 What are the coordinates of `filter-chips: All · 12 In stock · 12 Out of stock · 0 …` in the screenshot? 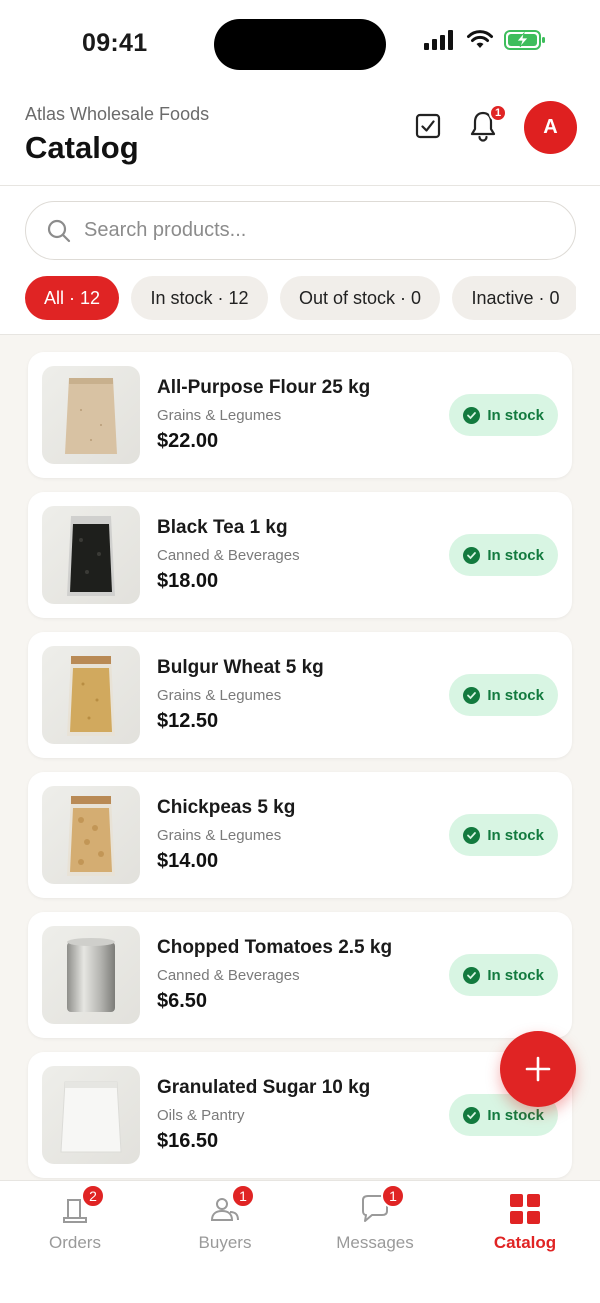 It's located at (300, 298).